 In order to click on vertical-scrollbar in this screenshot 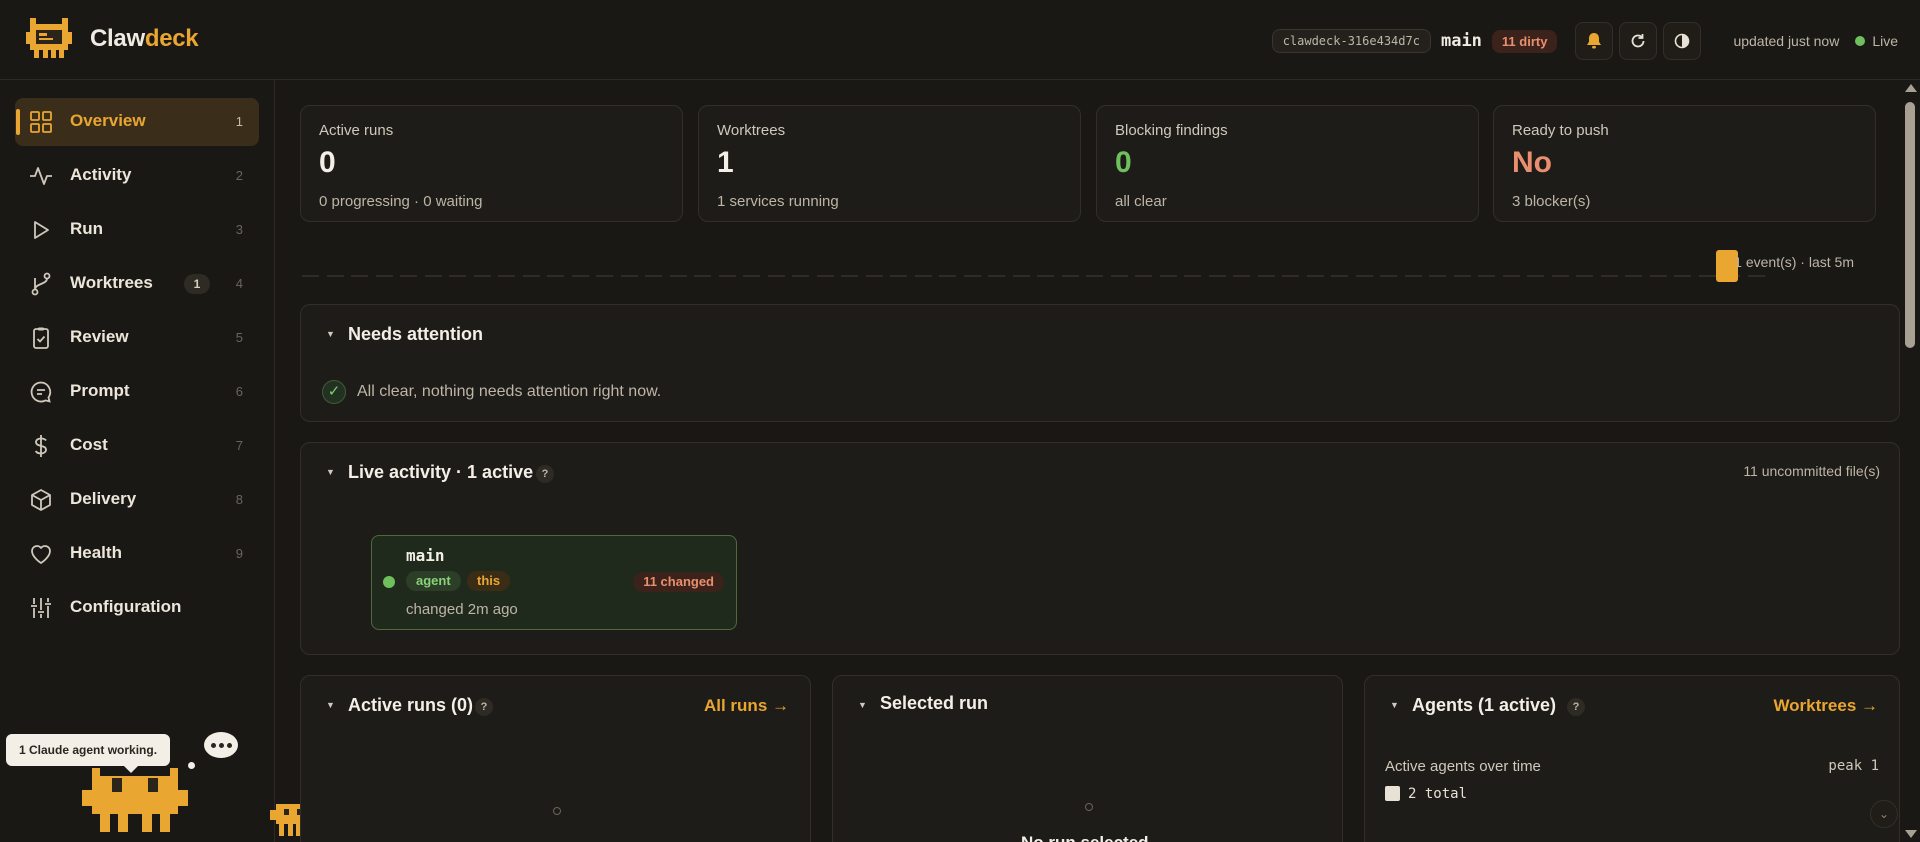, I will do `click(1910, 461)`.